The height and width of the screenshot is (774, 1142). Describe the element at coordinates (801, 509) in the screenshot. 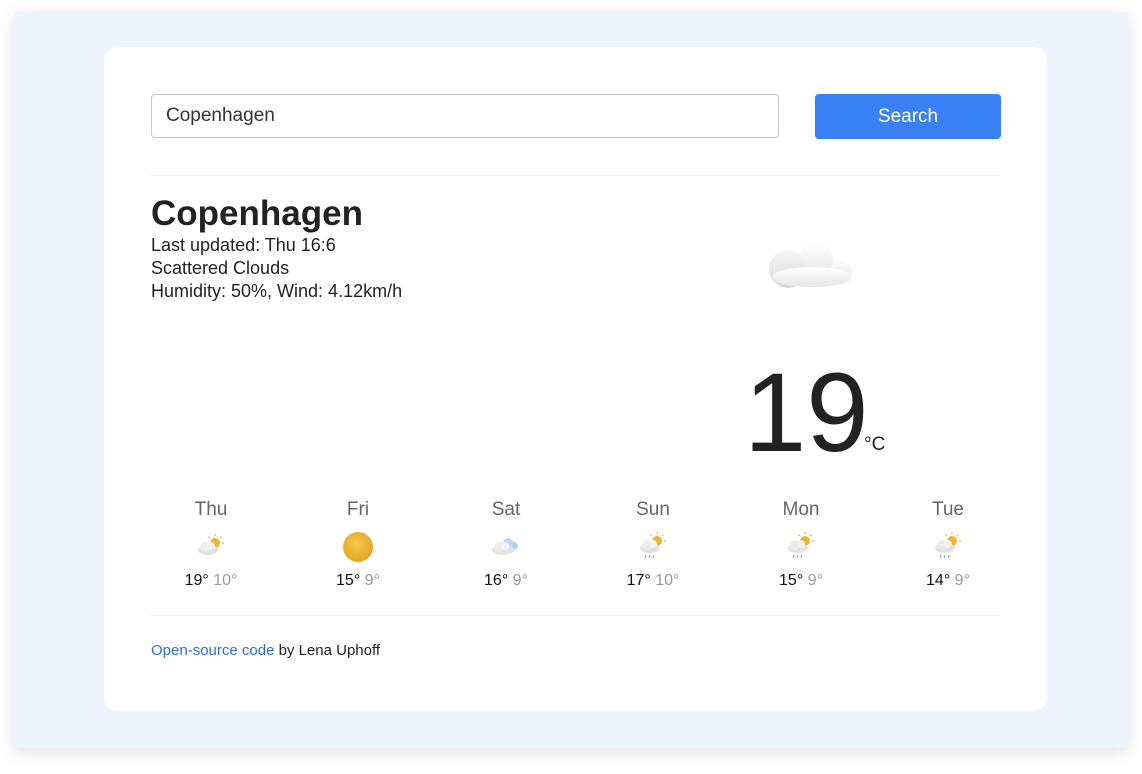

I see `forecast-day-name: Mon` at that location.